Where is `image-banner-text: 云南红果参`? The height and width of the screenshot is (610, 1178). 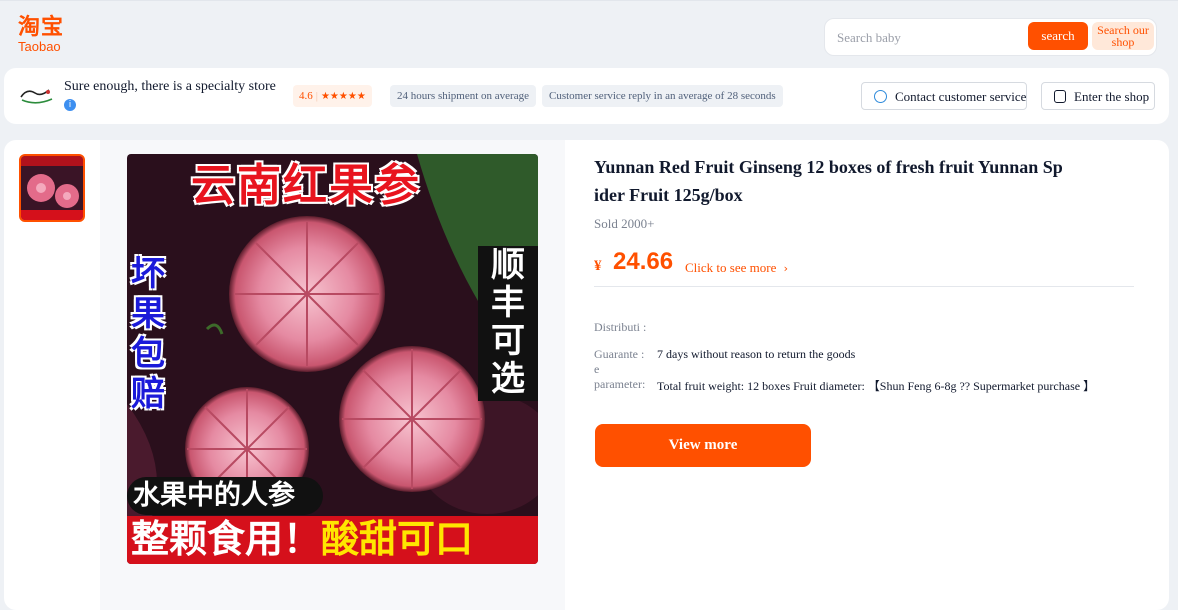
image-banner-text: 云南红果参 is located at coordinates (306, 185).